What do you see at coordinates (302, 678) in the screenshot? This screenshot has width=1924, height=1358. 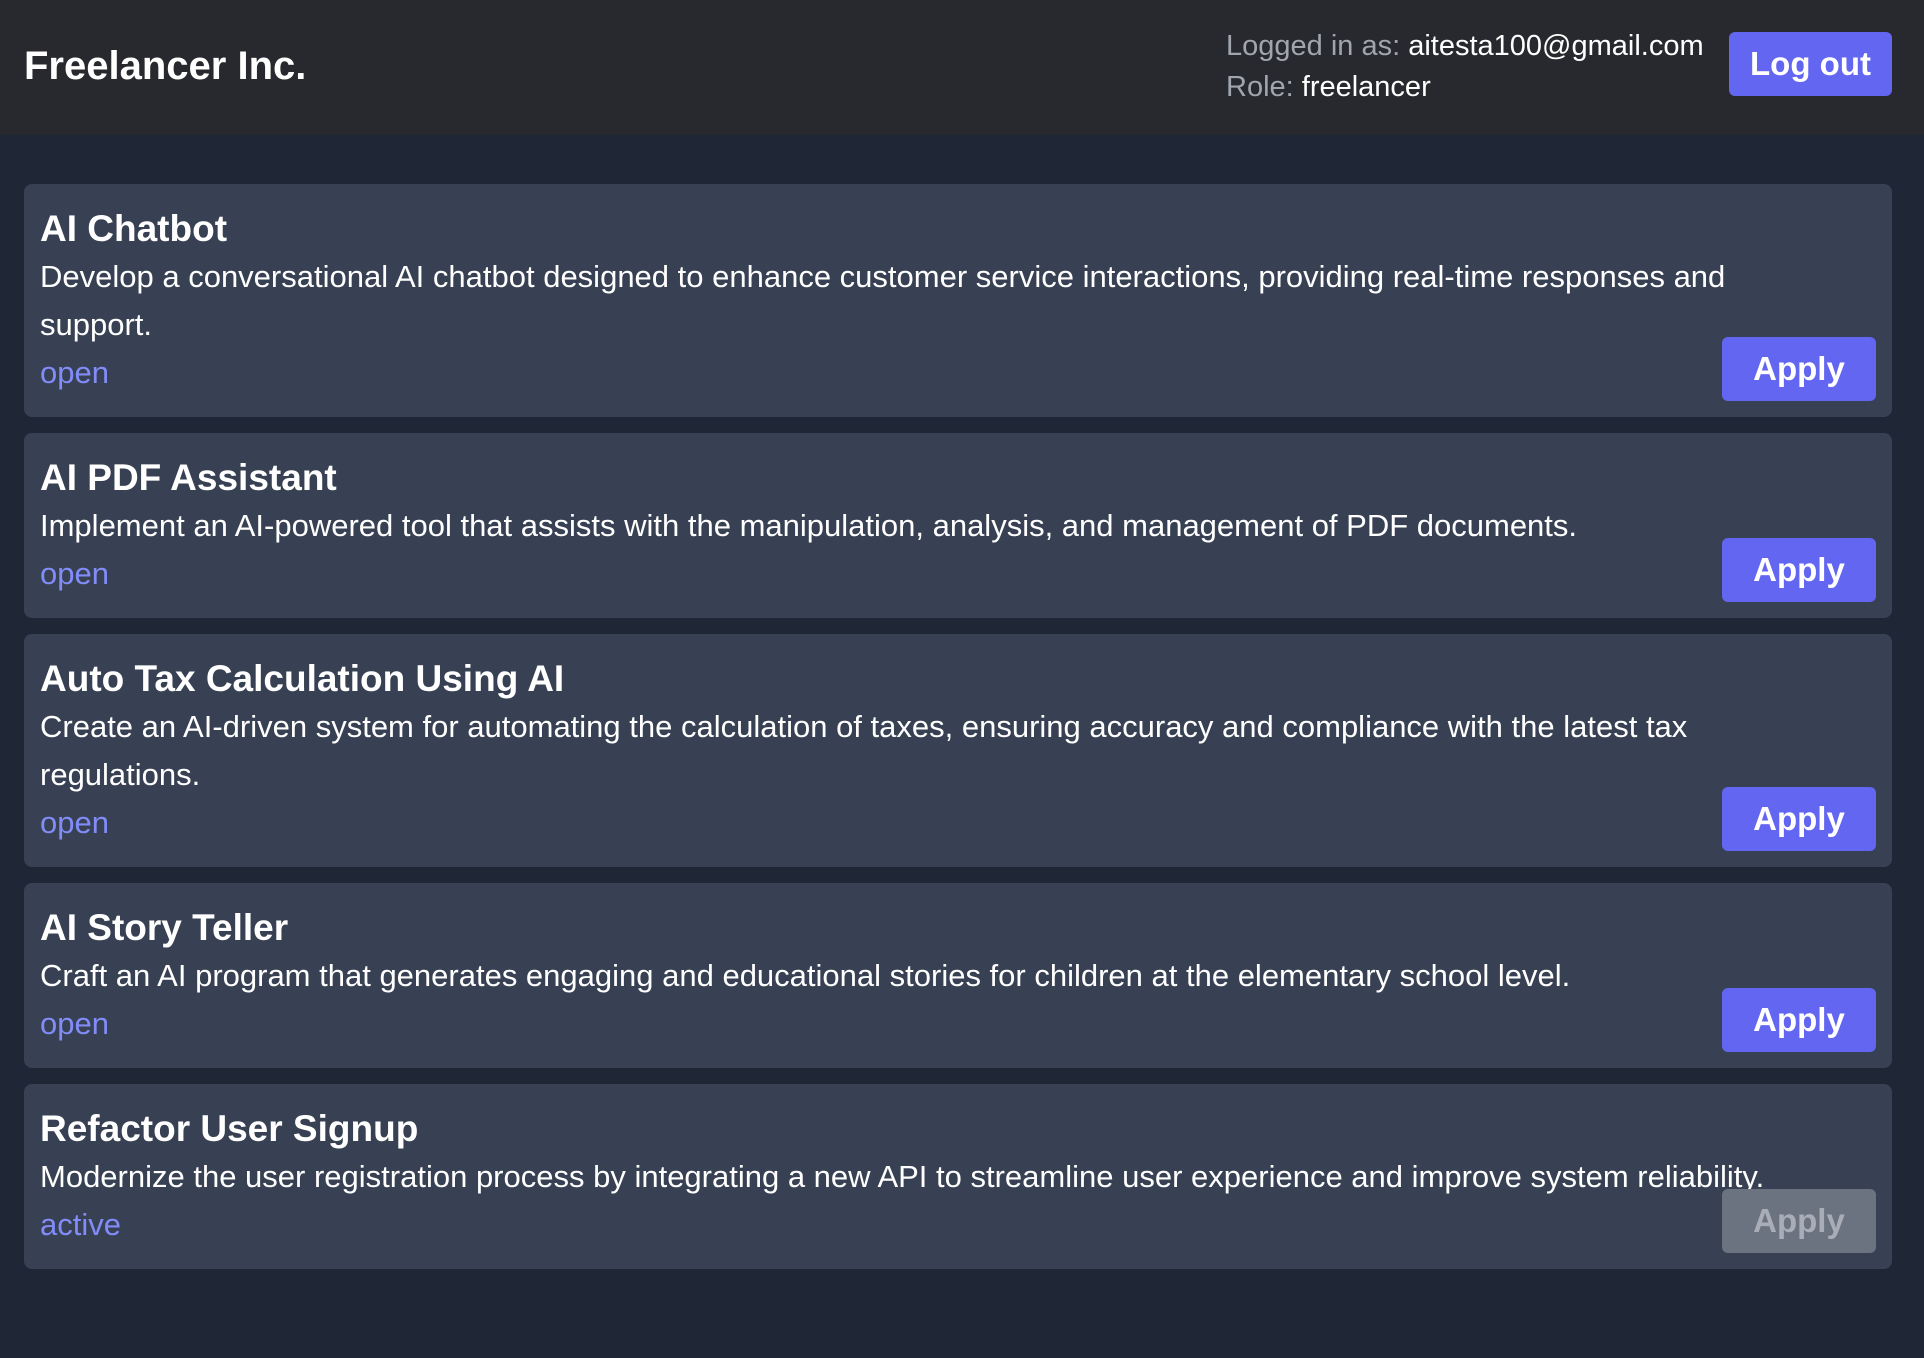 I see `project-title: Auto Tax Calculation Using AI` at bounding box center [302, 678].